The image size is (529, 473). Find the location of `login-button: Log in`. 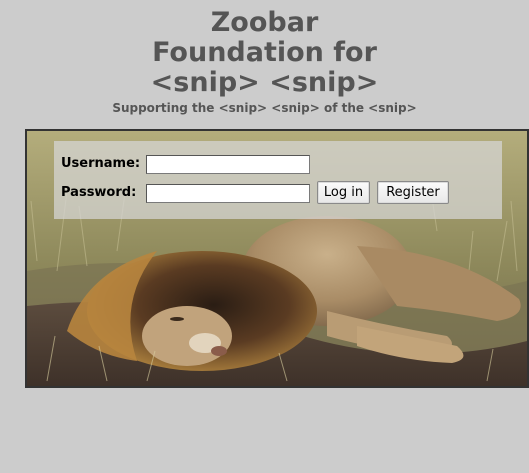

login-button: Log in is located at coordinates (343, 192).